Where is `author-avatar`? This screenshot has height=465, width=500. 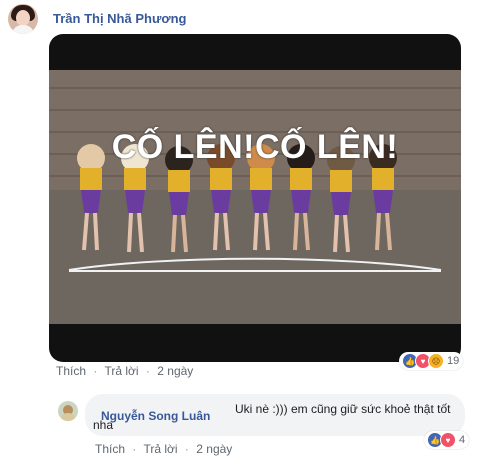
author-avatar is located at coordinates (23, 19).